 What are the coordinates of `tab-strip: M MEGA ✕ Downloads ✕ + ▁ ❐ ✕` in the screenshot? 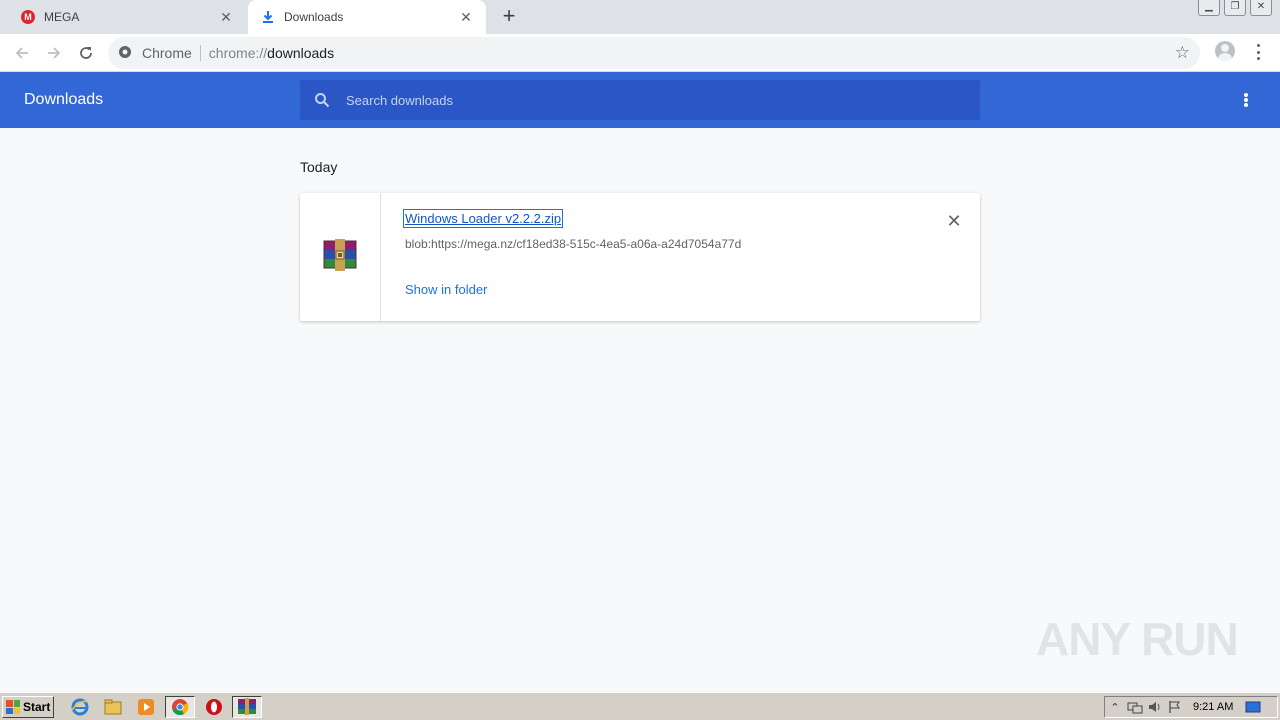 It's located at (640, 17).